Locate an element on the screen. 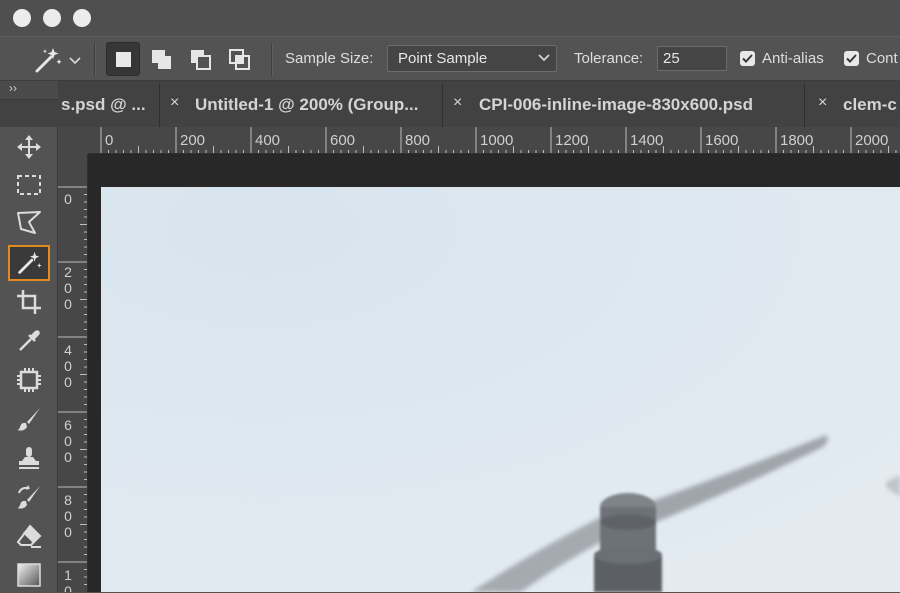 The width and height of the screenshot is (900, 593). gradient-icon is located at coordinates (29, 575).